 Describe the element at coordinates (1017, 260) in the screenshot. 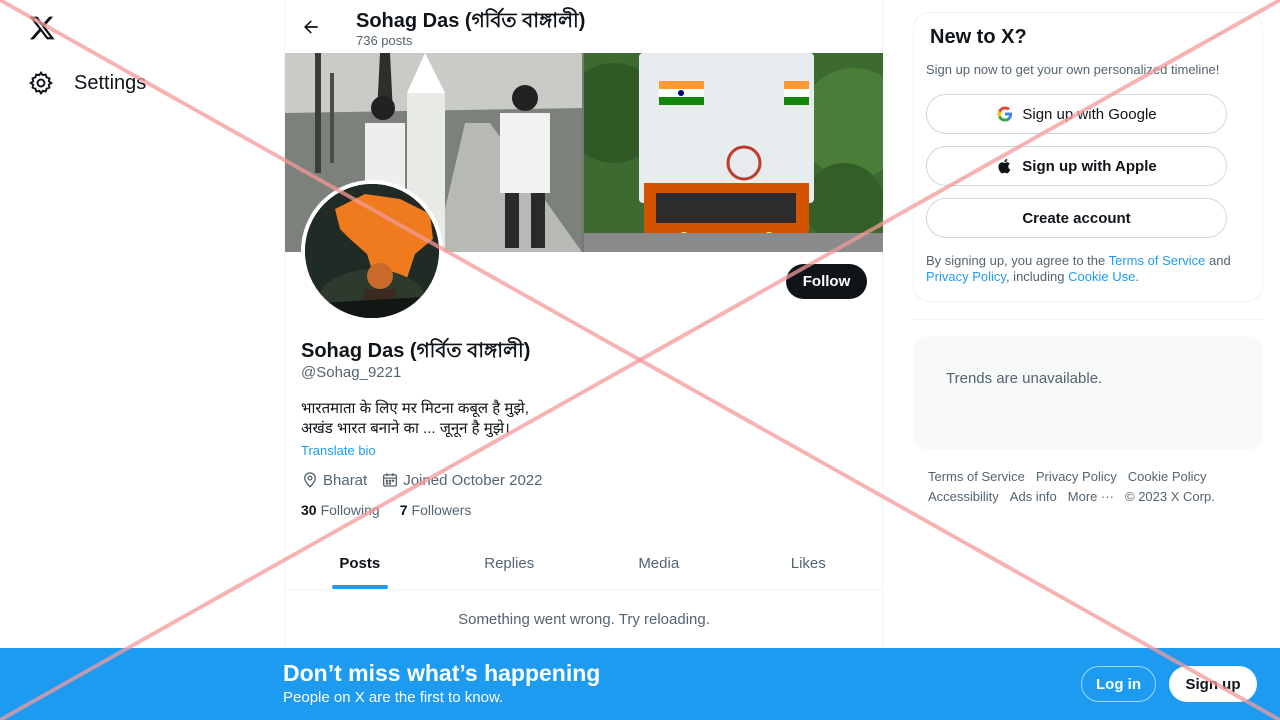

I see `legal-prefix: By signing up, you agree to the` at that location.